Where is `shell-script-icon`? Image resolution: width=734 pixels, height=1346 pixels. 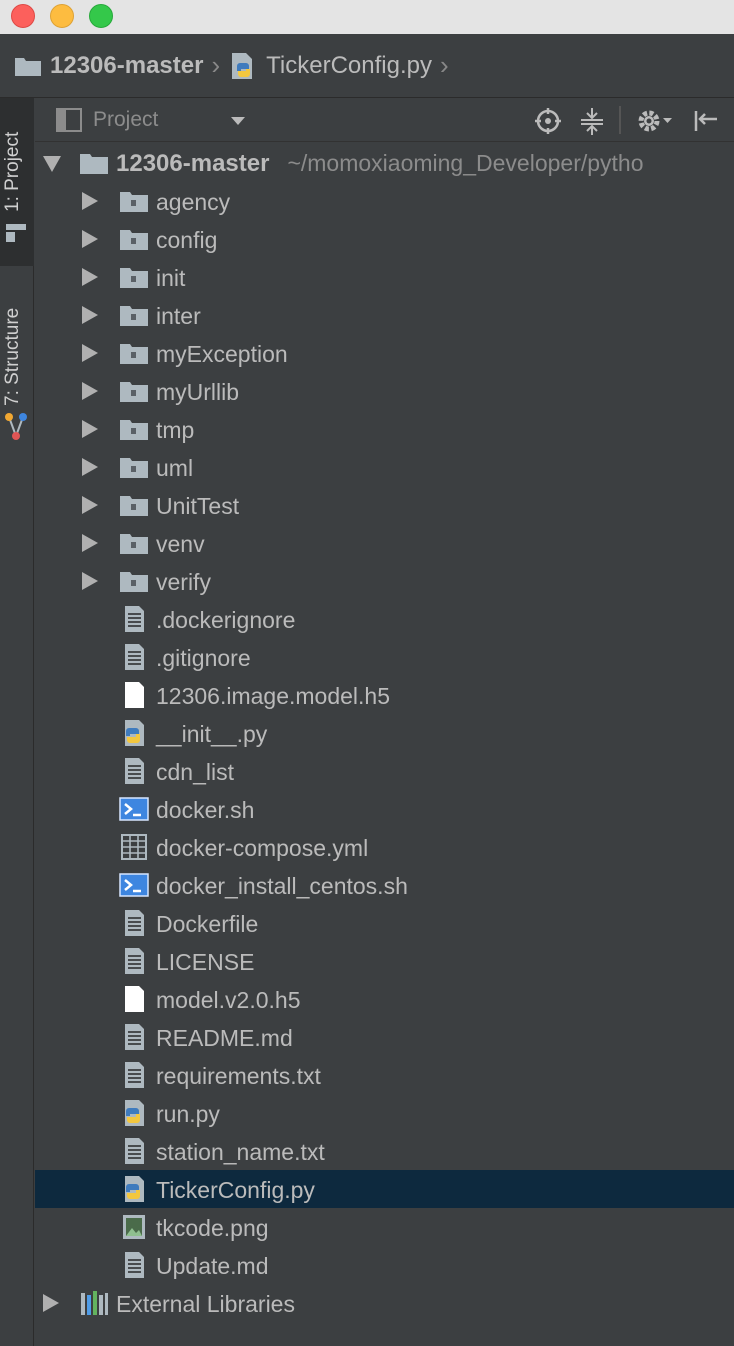 shell-script-icon is located at coordinates (134, 809).